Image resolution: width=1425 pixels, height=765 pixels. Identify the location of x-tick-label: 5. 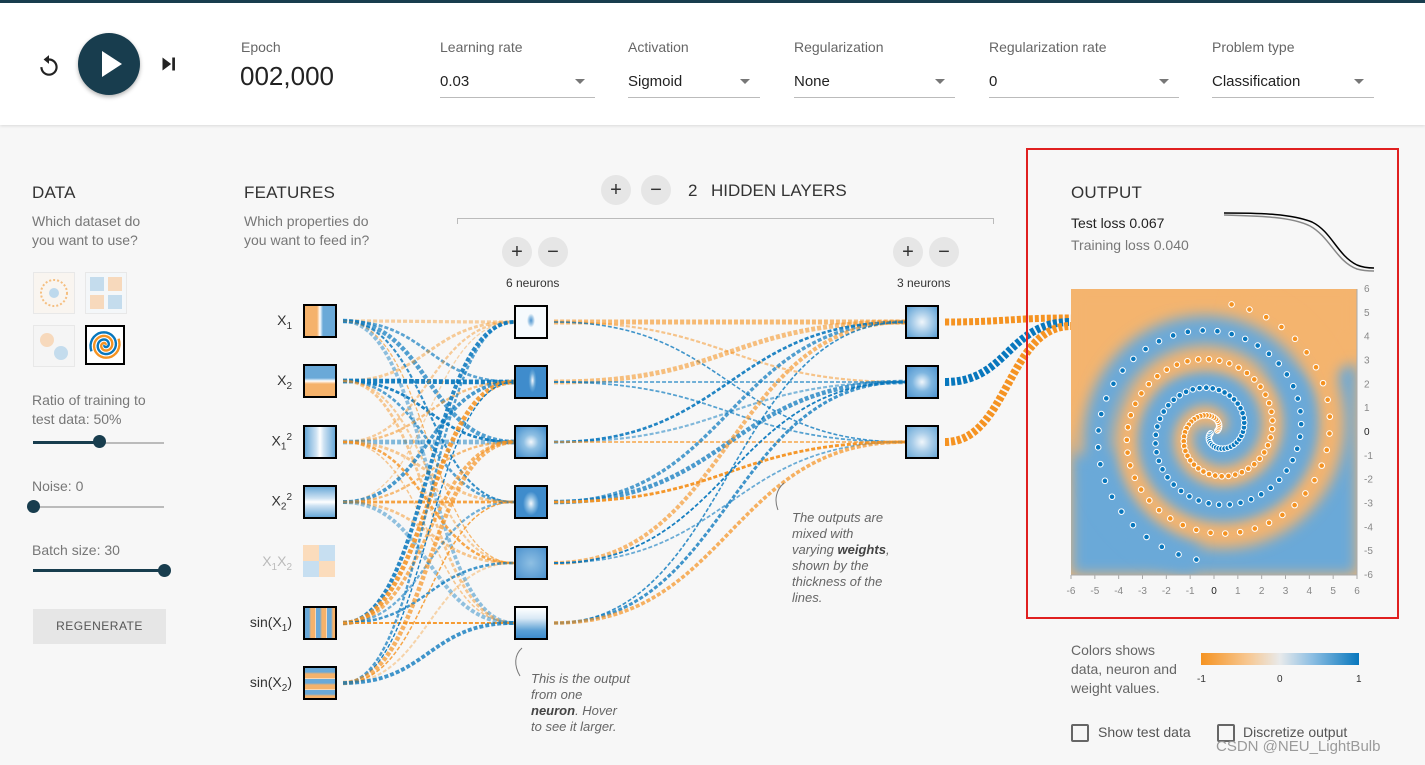
(1333, 591).